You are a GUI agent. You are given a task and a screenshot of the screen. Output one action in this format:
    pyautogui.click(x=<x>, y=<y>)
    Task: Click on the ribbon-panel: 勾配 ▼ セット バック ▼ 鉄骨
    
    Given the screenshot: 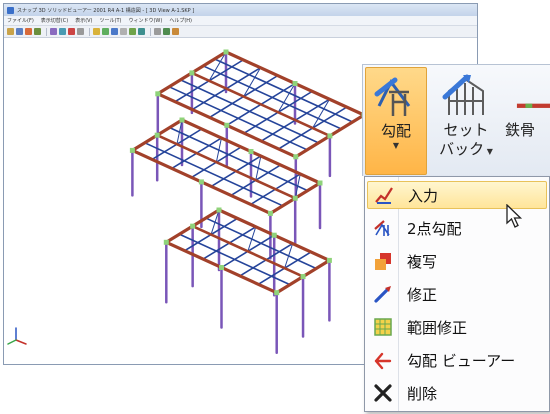 What is the action you would take?
    pyautogui.click(x=456, y=120)
    